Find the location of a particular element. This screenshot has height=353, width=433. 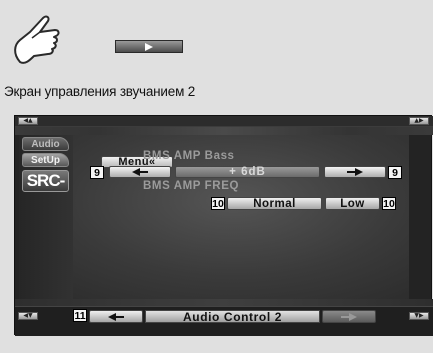

section-heading: Экран управления звучанием 2 is located at coordinates (100, 91).